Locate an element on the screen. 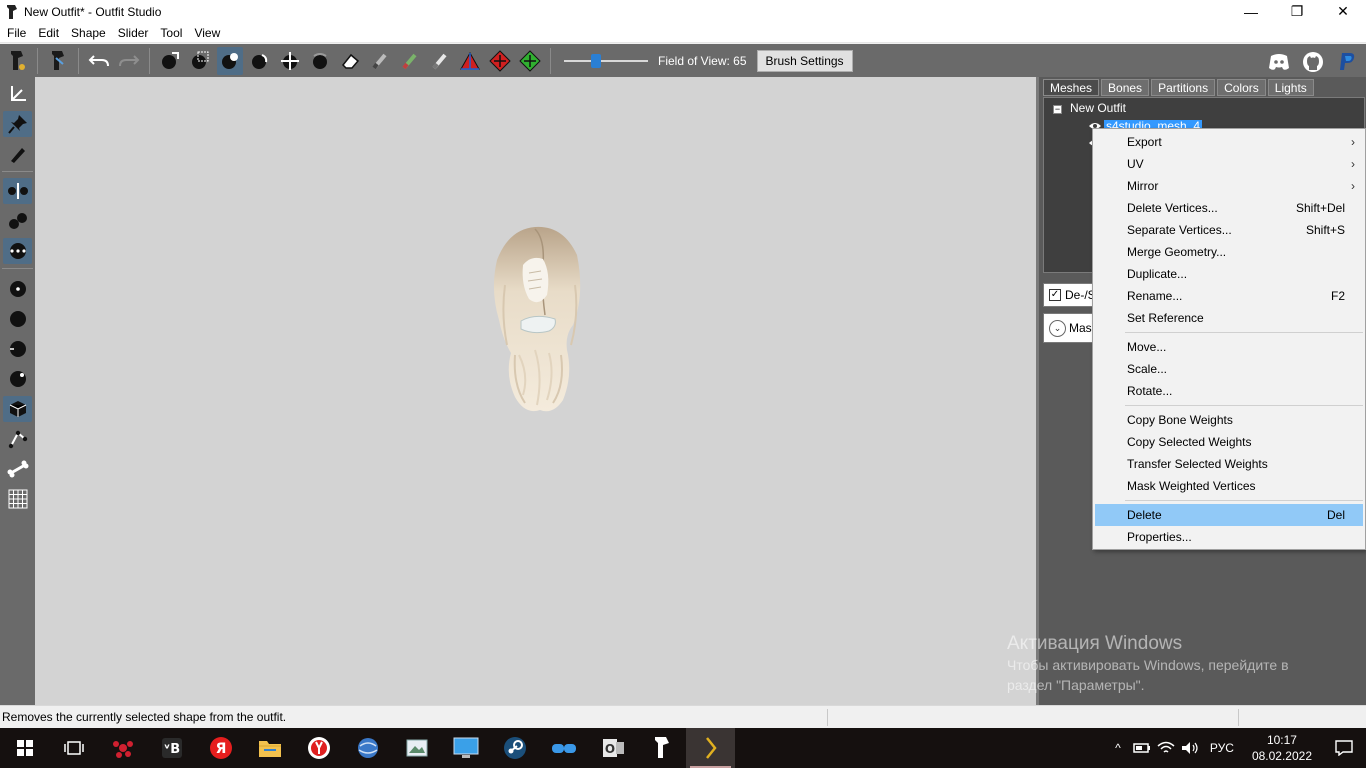 Image resolution: width=1366 pixels, height=768 pixels. start-button is located at coordinates (24, 748).